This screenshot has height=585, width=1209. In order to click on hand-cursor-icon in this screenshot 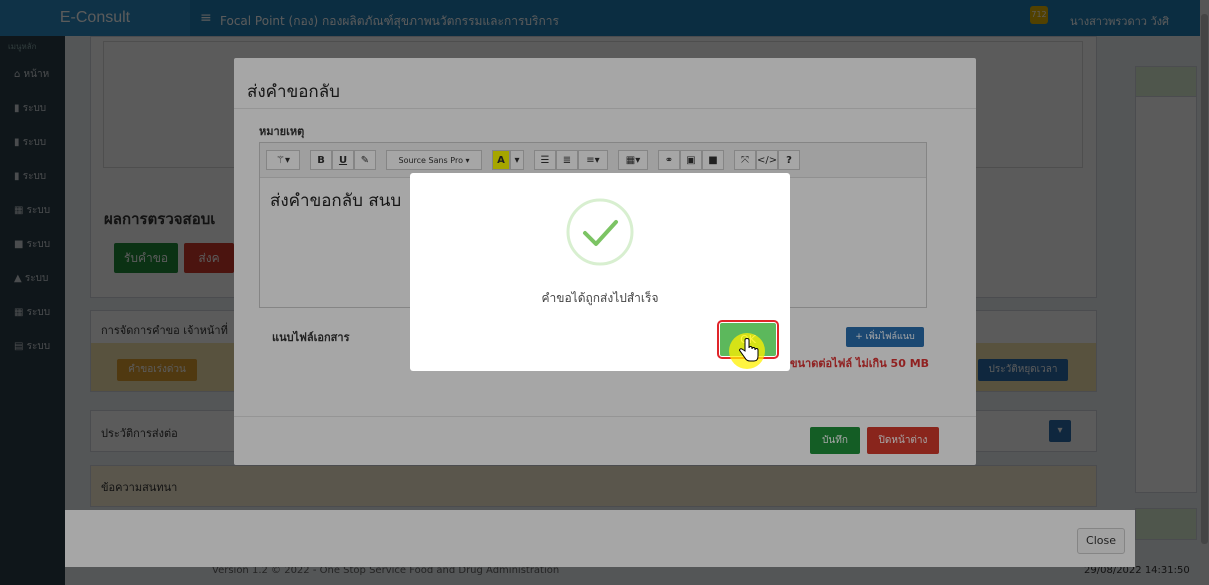, I will do `click(749, 350)`.